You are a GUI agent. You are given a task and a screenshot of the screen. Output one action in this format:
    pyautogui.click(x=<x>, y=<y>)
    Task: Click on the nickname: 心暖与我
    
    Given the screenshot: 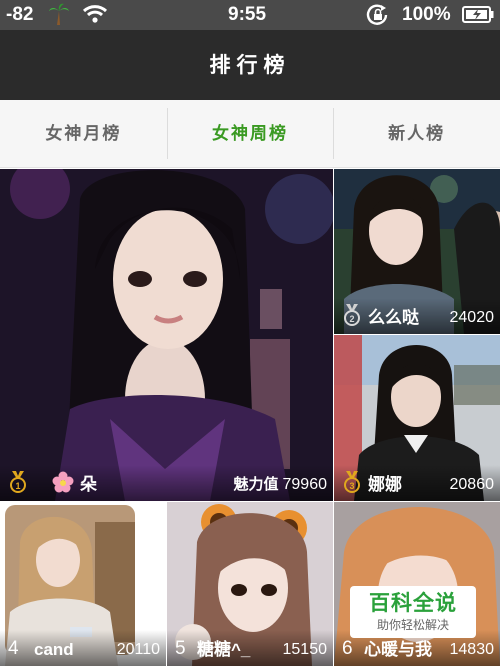 What is the action you would take?
    pyautogui.click(x=398, y=649)
    